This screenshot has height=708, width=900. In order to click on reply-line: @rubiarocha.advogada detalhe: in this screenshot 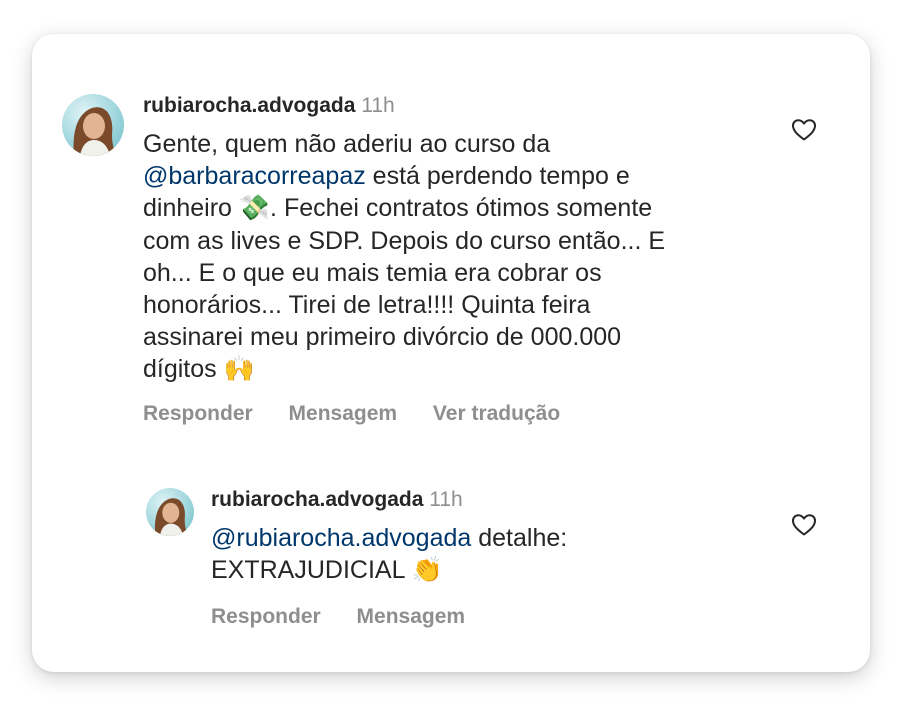, I will do `click(389, 538)`.